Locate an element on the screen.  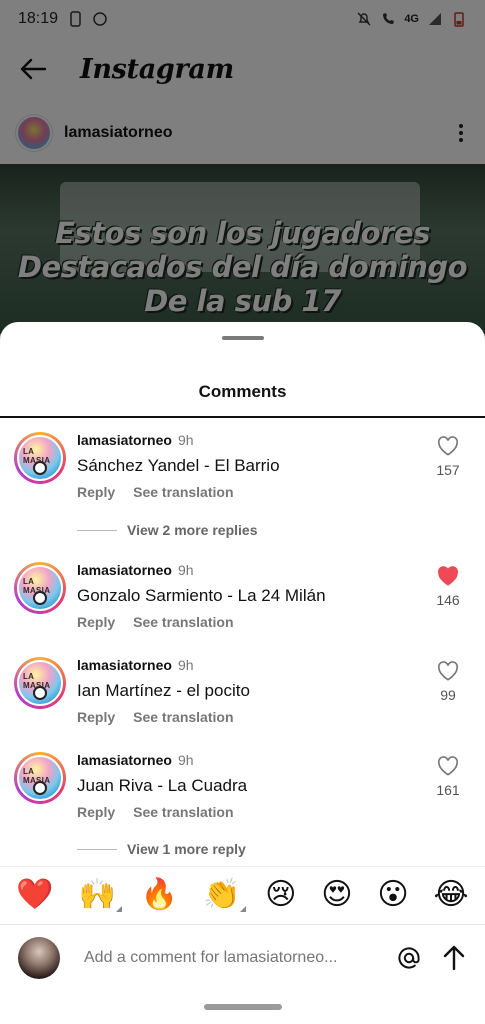
emoji-reaction-bar: ❤️ 🙌 🔥 👏 😢 😍 😮 😂 is located at coordinates (242, 894).